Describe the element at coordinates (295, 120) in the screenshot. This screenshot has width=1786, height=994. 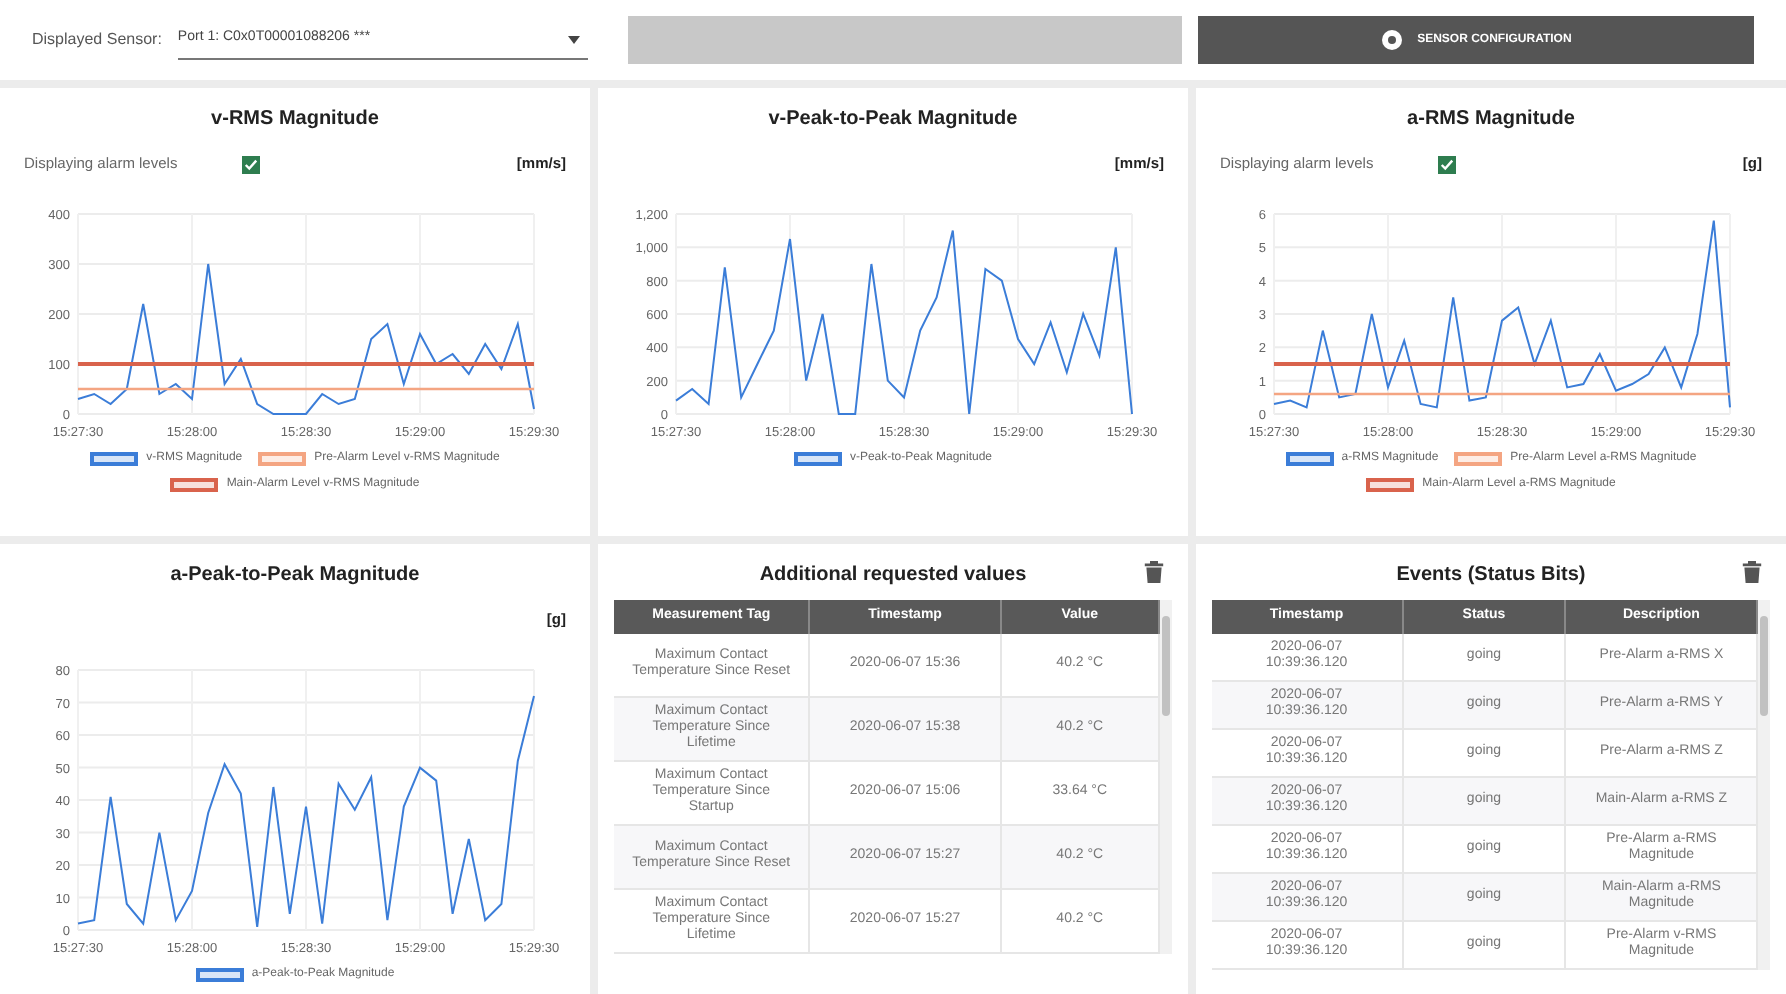
I see `chart-title: v-RMS Magnitude` at that location.